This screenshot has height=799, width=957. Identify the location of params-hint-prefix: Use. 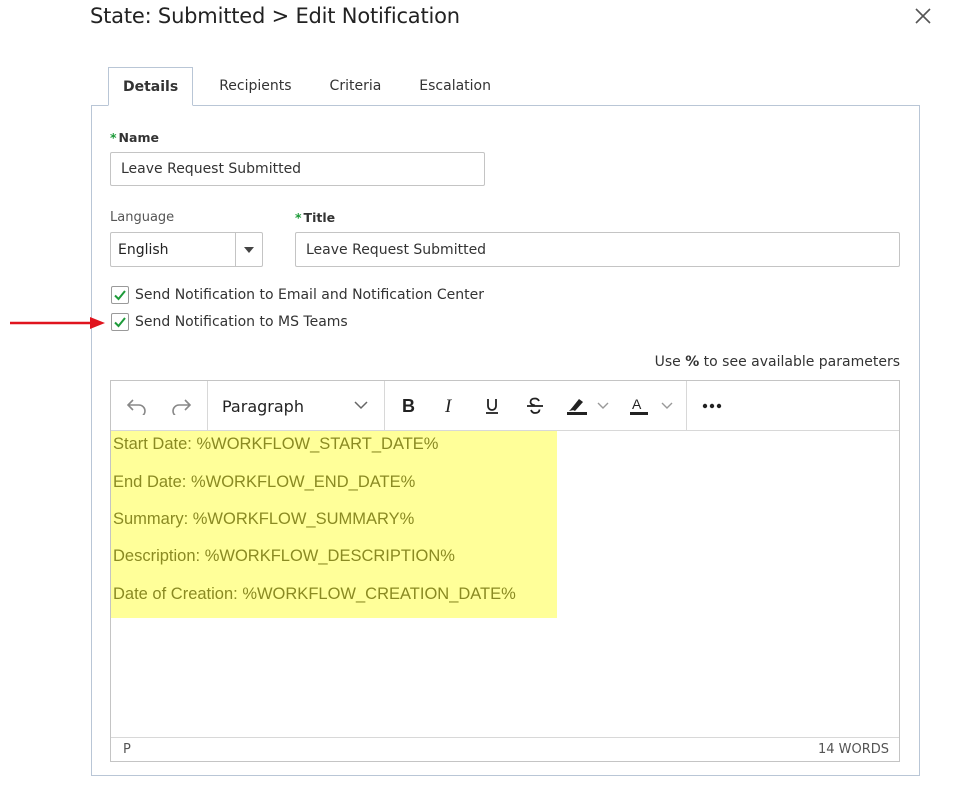
(670, 362).